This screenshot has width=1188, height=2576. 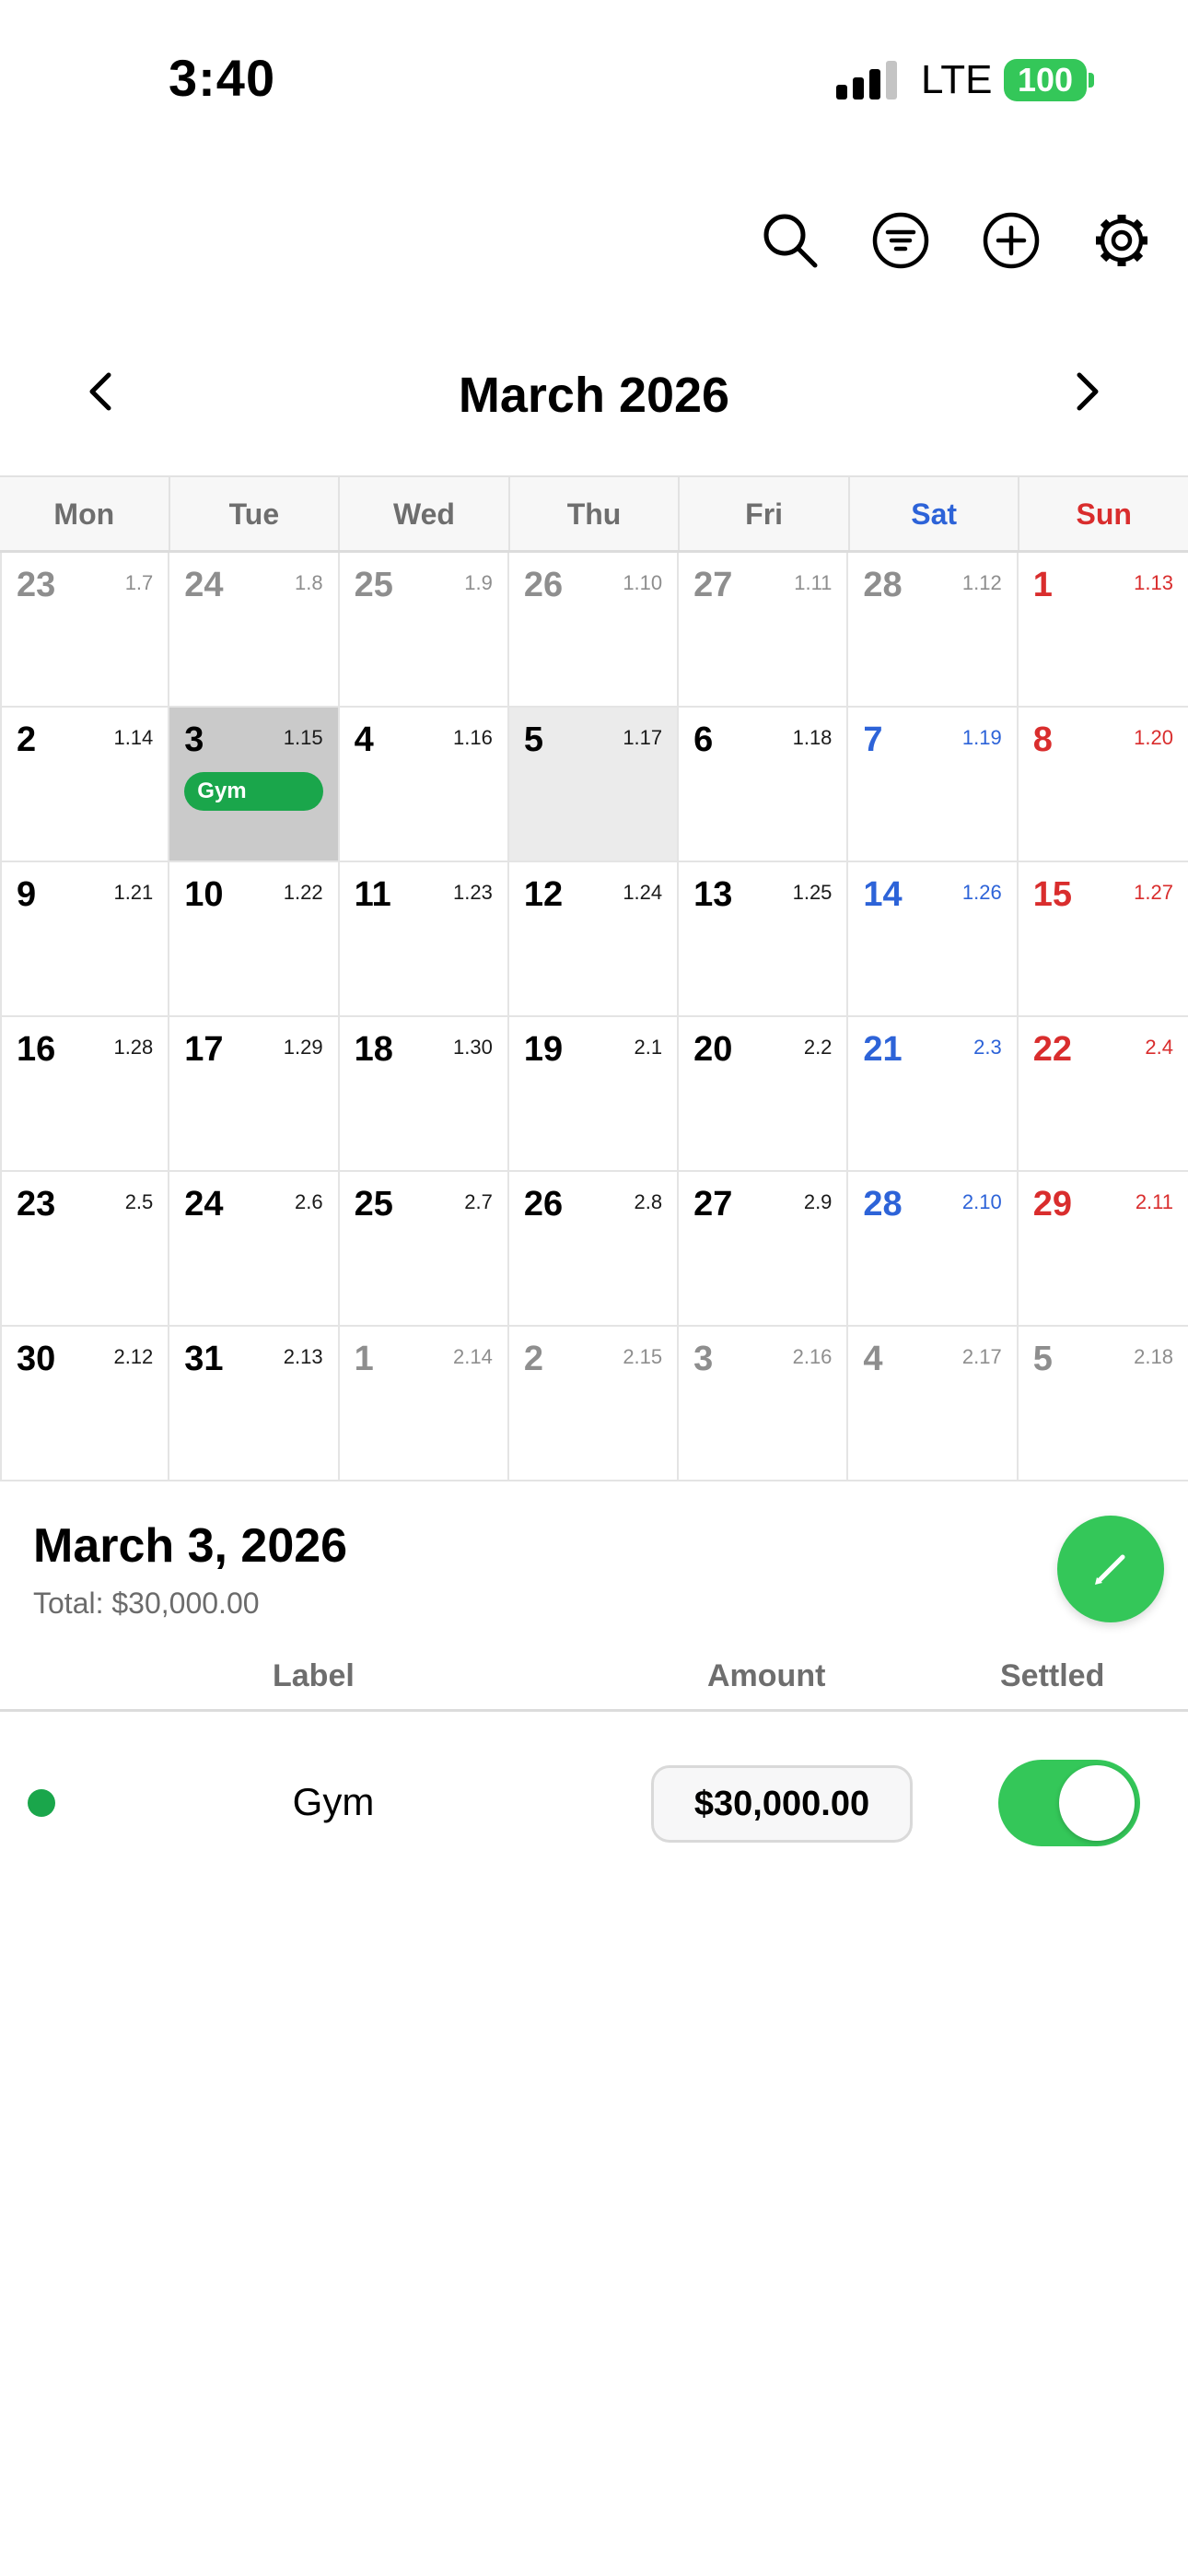 I want to click on calendar-day-cell: 20 2.2, so click(x=764, y=1094).